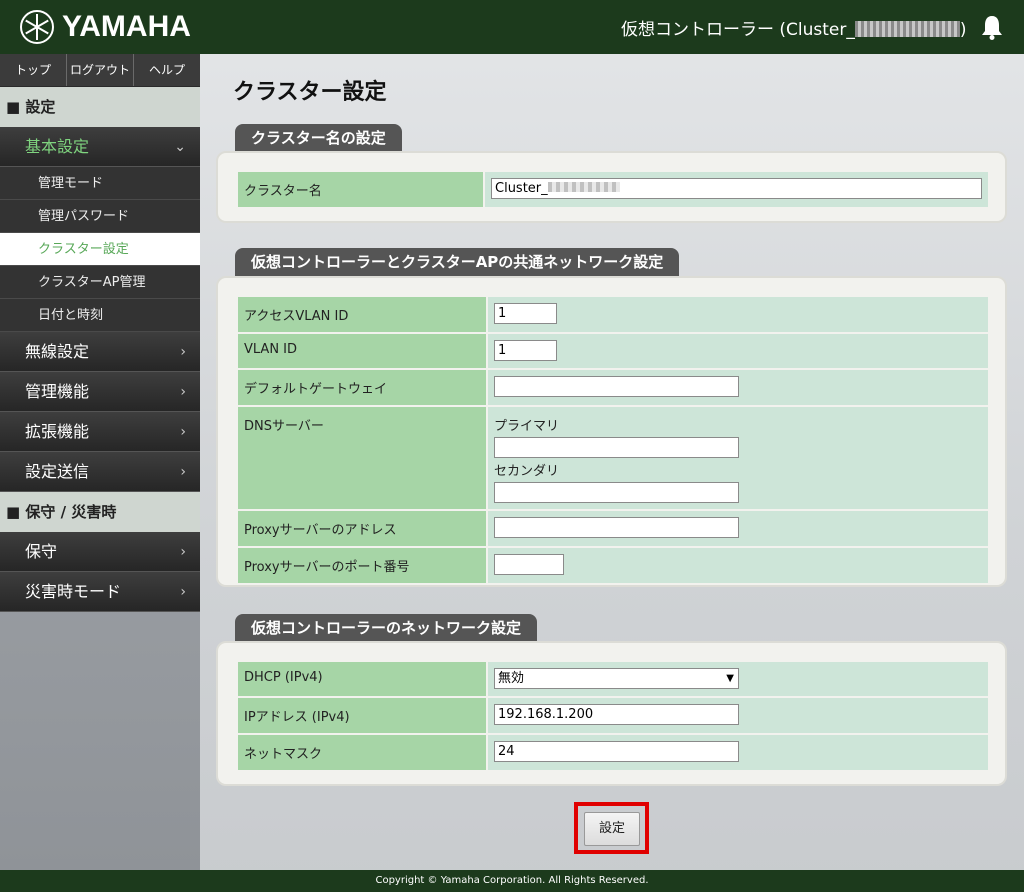 This screenshot has height=892, width=1024. Describe the element at coordinates (100, 432) in the screenshot. I see `sidebar-item-extended-functions: 拡張機能 ›` at that location.